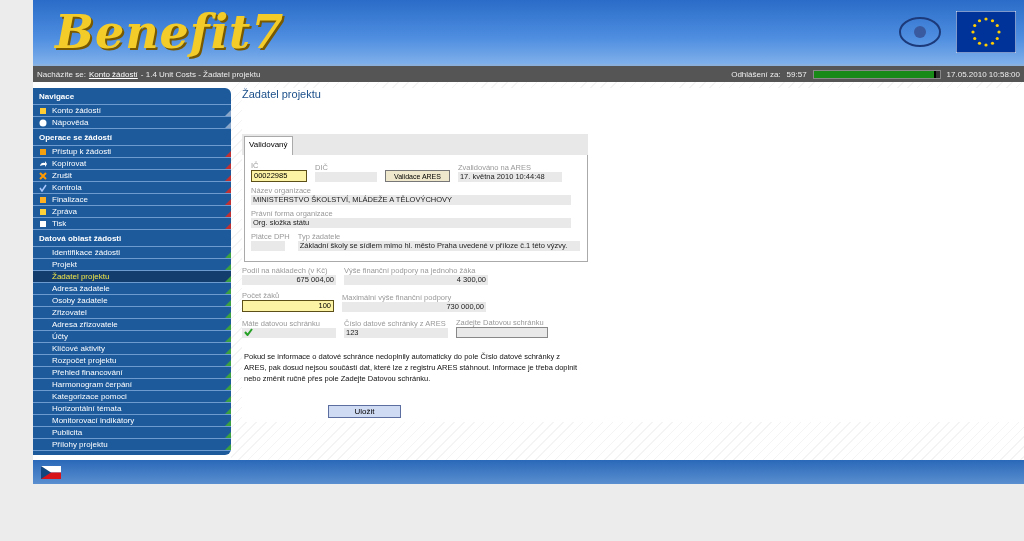 This screenshot has height=541, width=1024. Describe the element at coordinates (132, 421) in the screenshot. I see `sidebar-item: Monitorovací indikátory` at that location.